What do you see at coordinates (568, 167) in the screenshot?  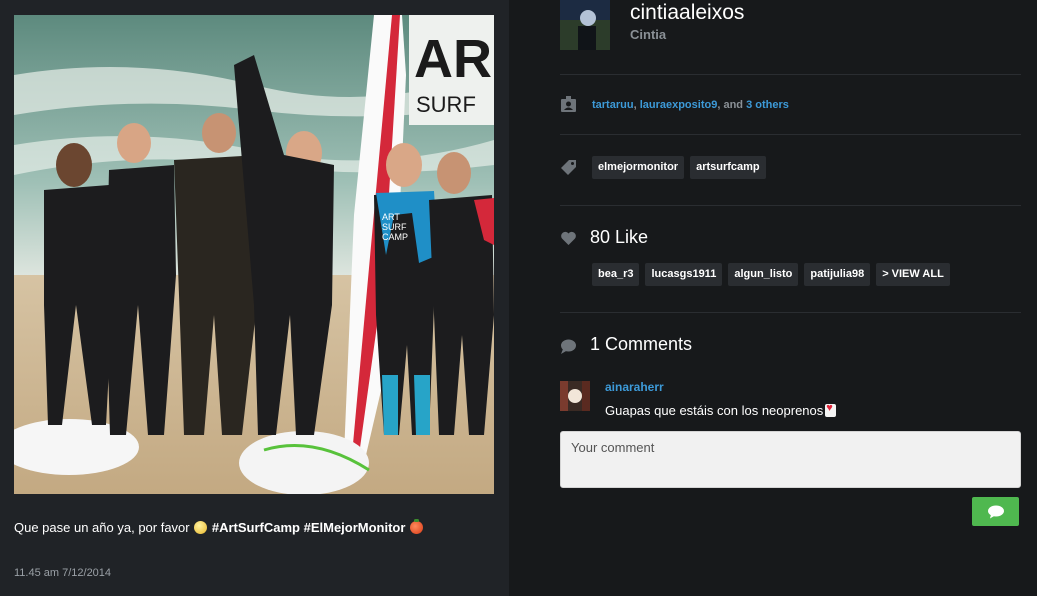 I see `tag-icon` at bounding box center [568, 167].